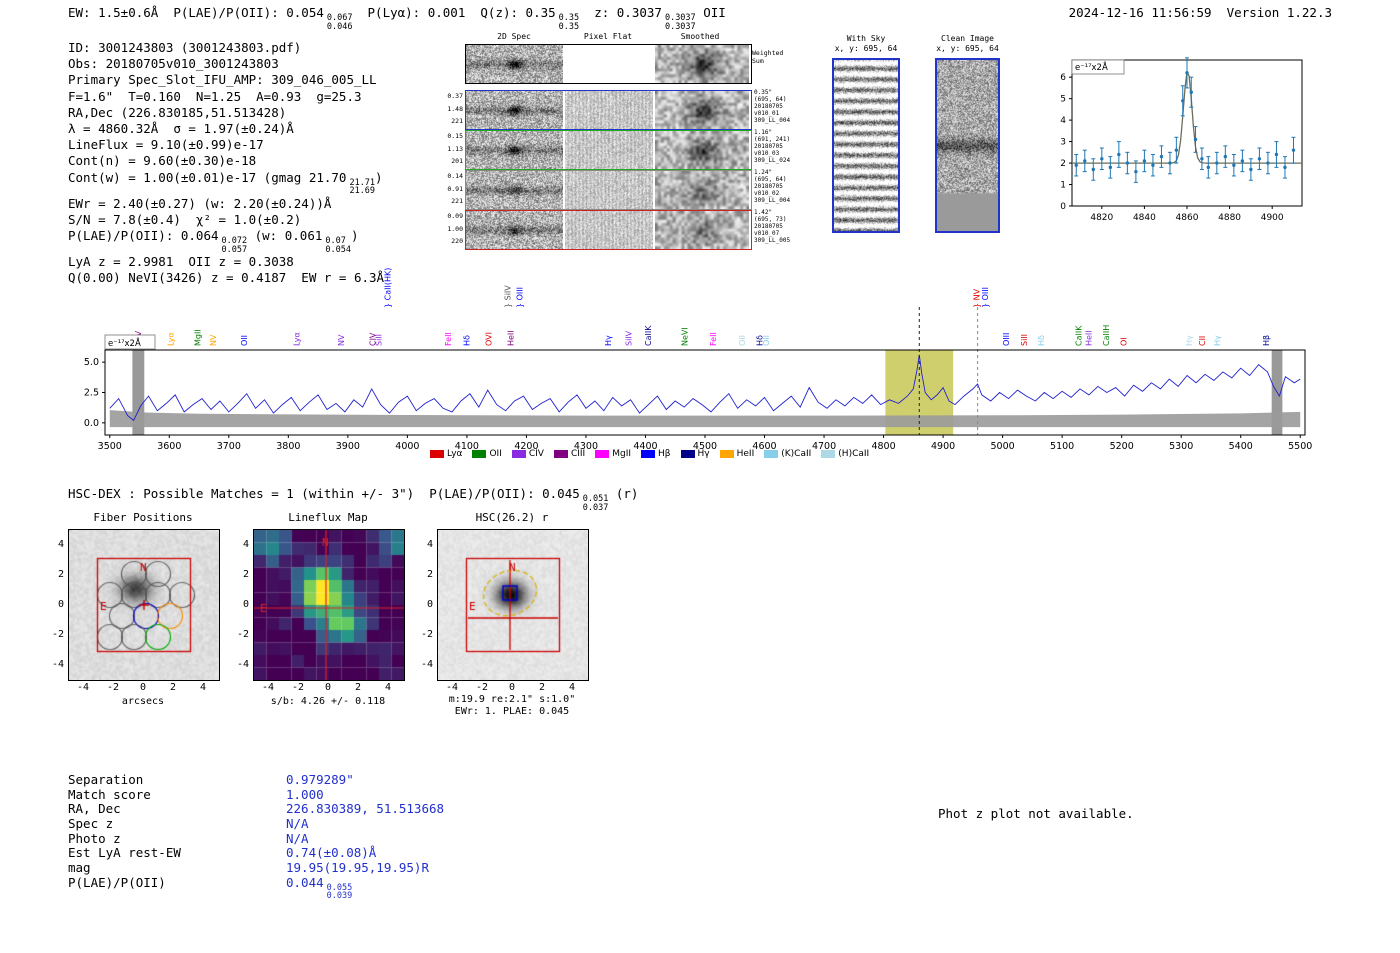 Image resolution: width=1400 pixels, height=953 pixels. What do you see at coordinates (339, 22) in the screenshot?
I see `stacked-uncertainty: 0.067 0.046` at bounding box center [339, 22].